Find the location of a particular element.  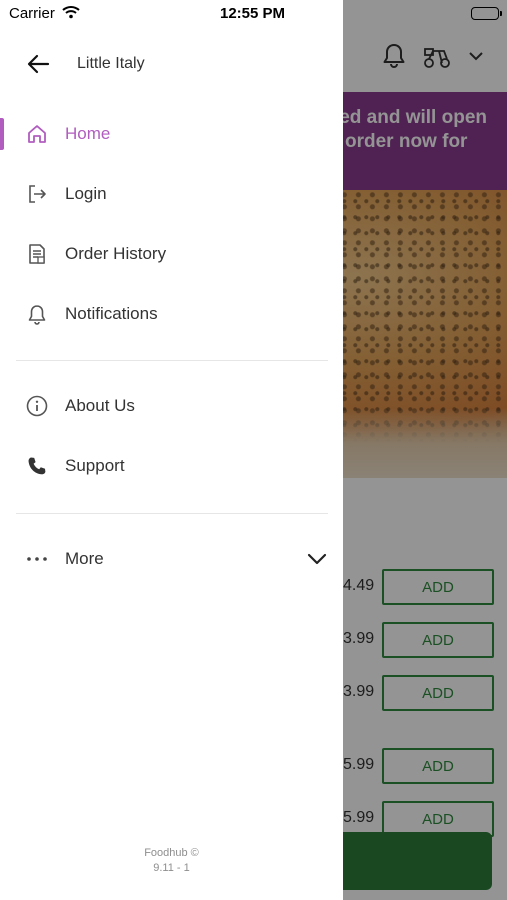

receipt-icon is located at coordinates (37, 254).